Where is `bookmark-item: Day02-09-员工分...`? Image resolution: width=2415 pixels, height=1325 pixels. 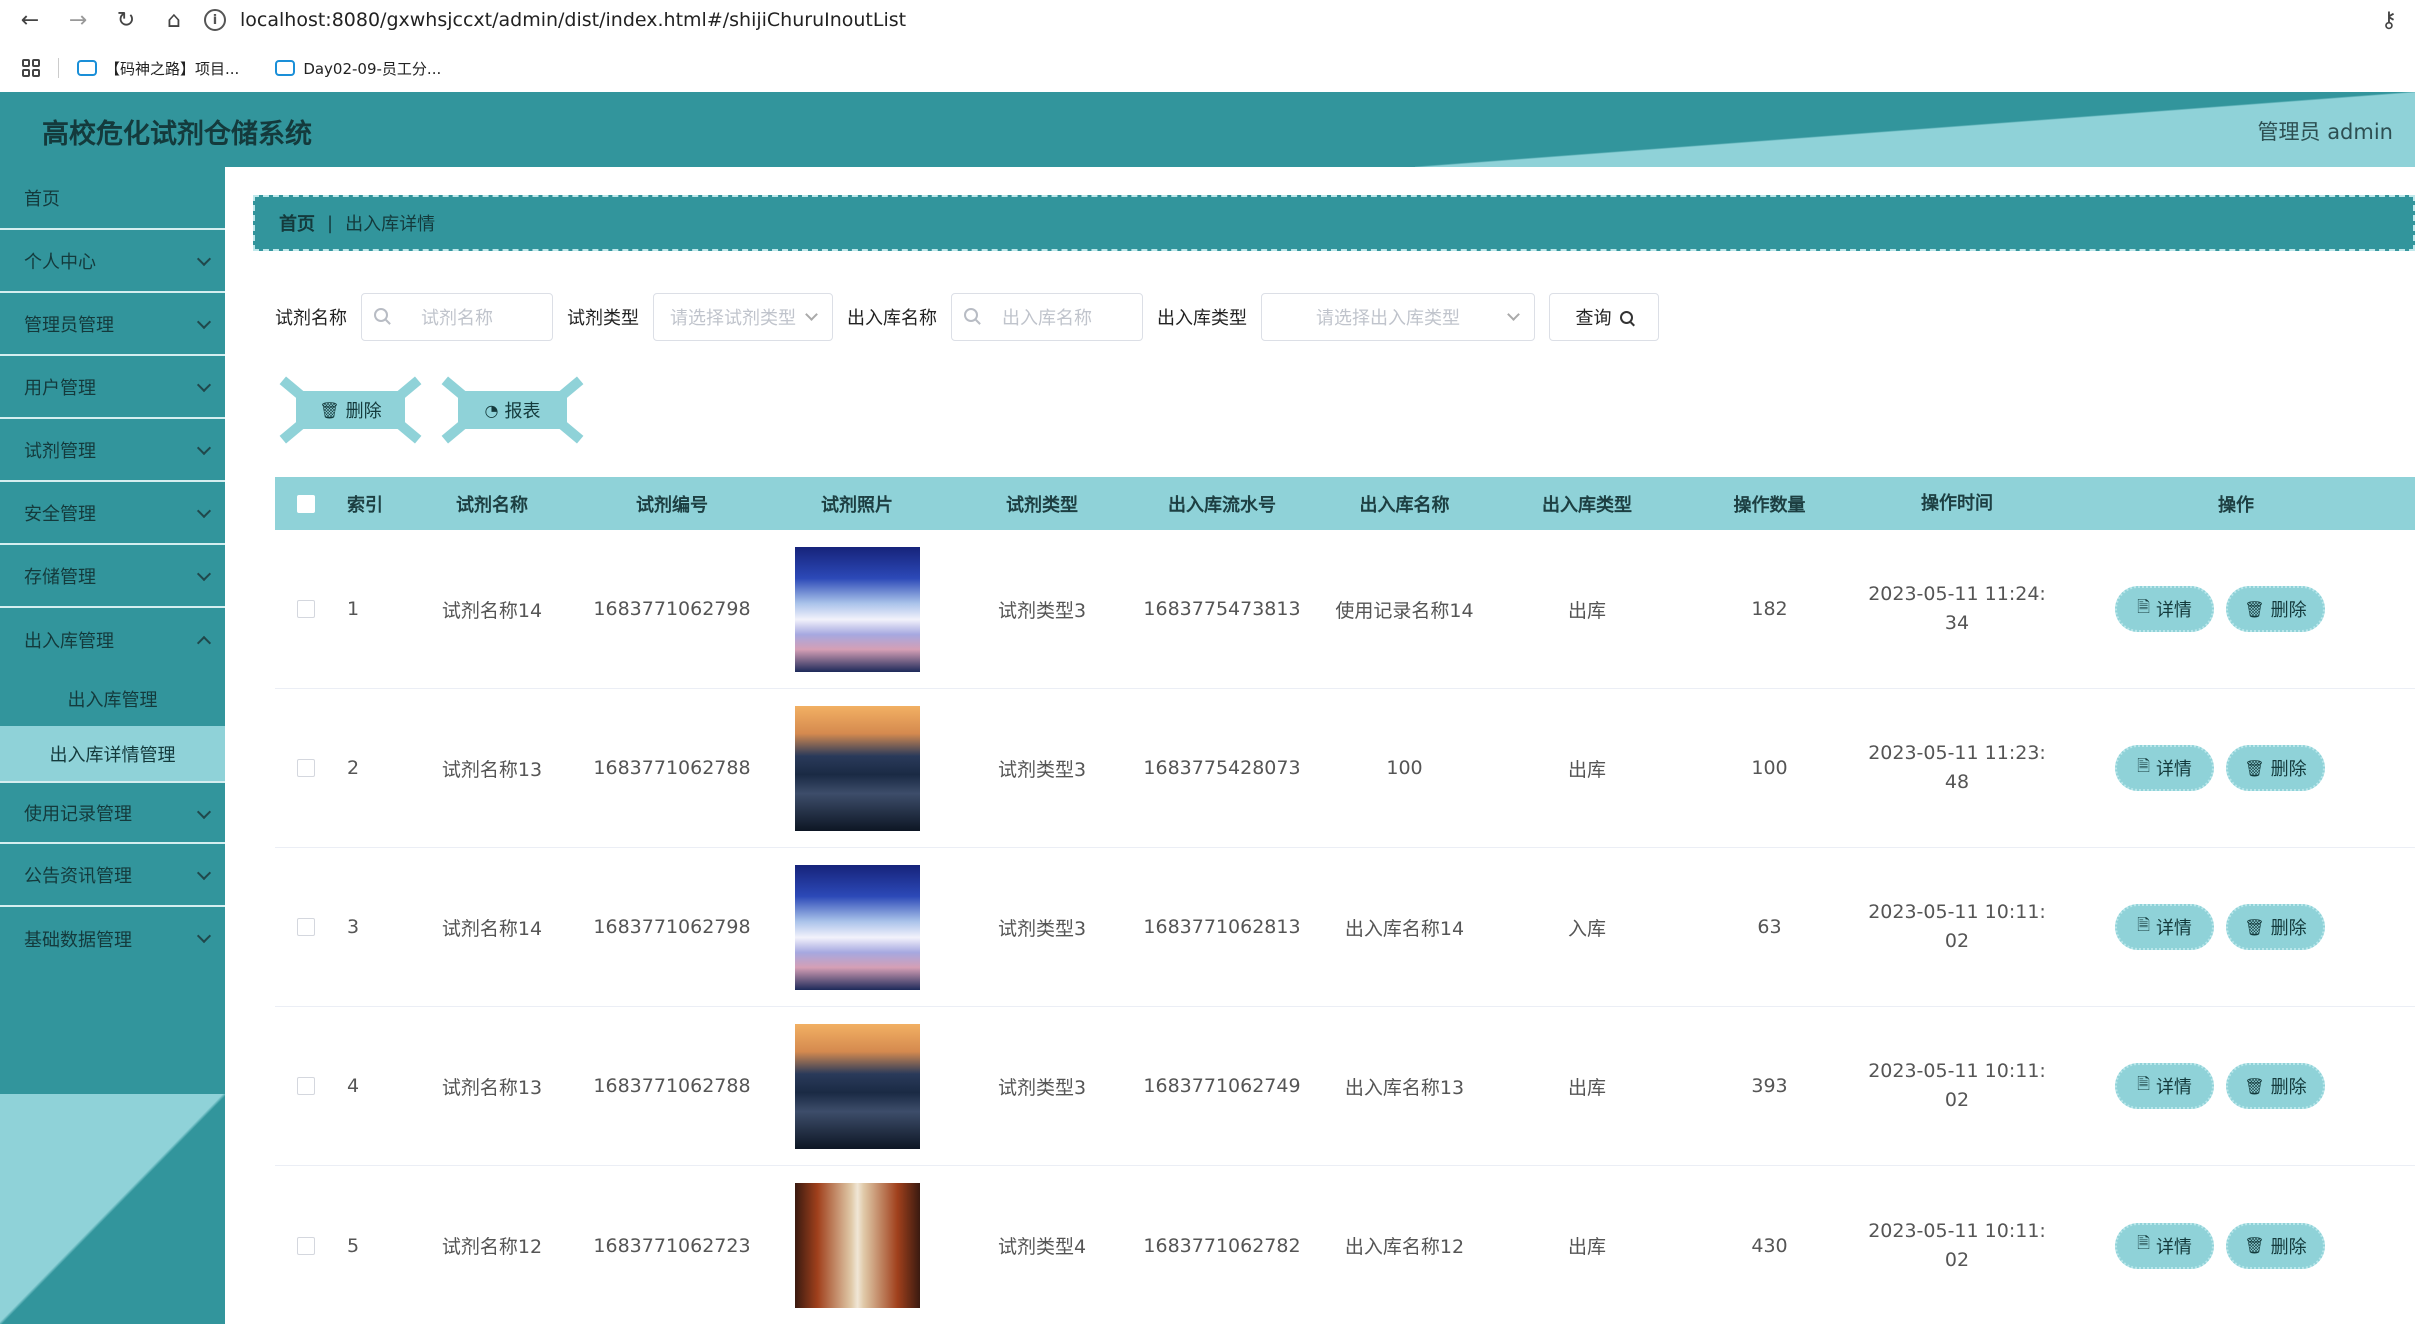 bookmark-item: Day02-09-员工分... is located at coordinates (358, 68).